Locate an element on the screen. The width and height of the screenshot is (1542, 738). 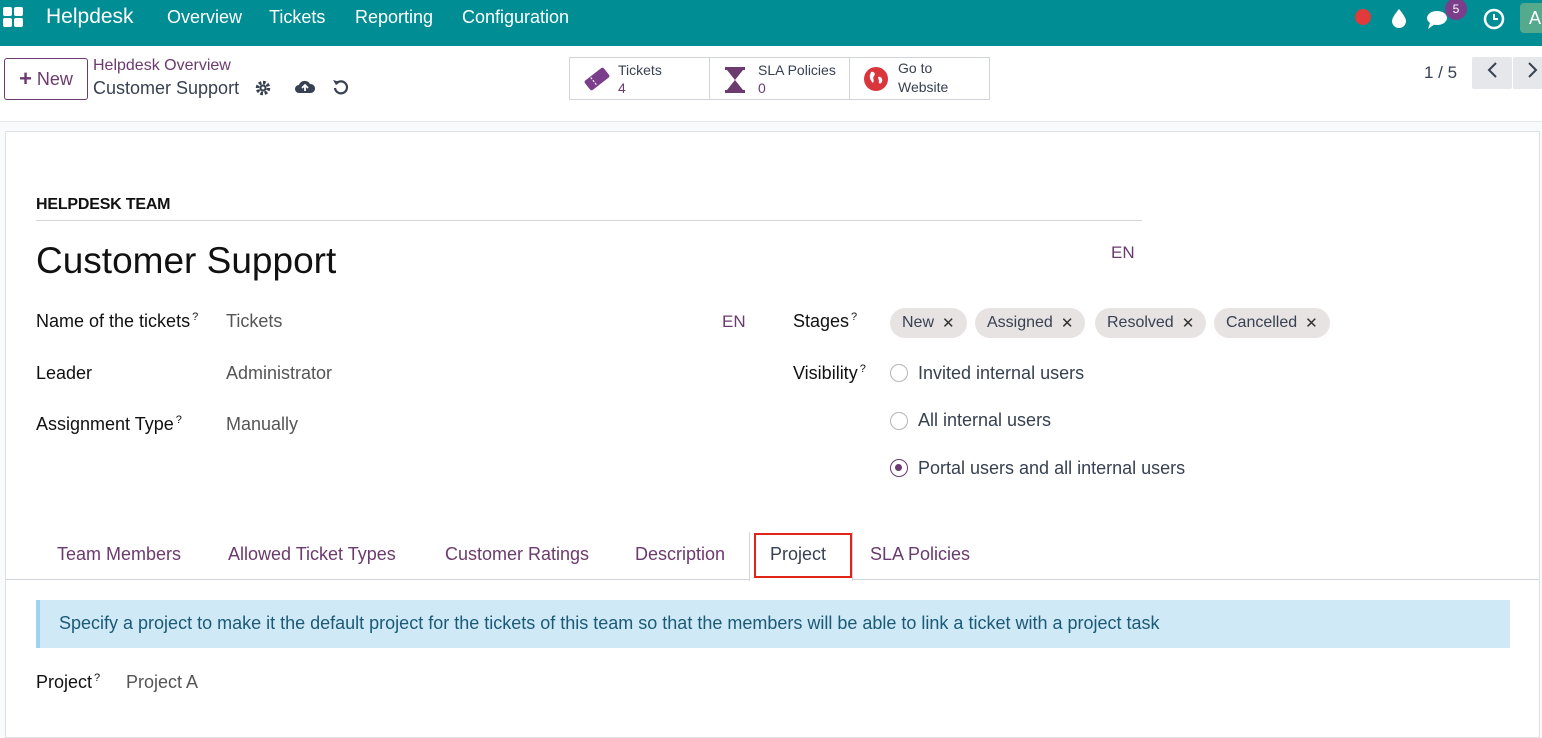
leader-label: Leader is located at coordinates (64, 373).